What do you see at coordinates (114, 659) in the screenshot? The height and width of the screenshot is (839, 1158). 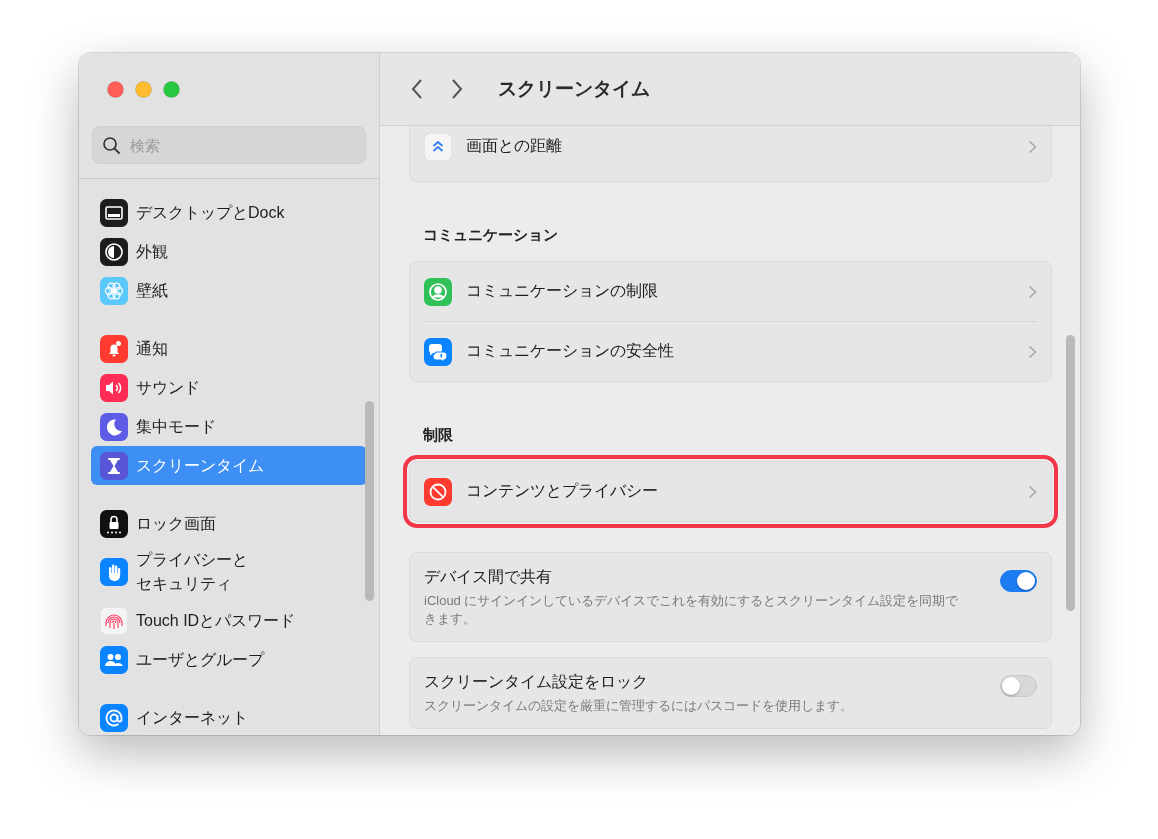 I see `people-icon` at bounding box center [114, 659].